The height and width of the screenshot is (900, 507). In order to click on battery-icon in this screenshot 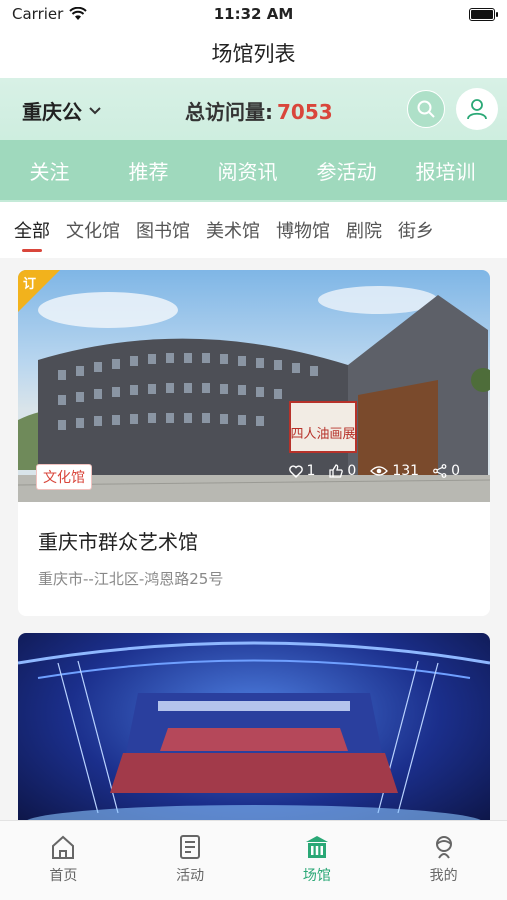, I will do `click(483, 14)`.